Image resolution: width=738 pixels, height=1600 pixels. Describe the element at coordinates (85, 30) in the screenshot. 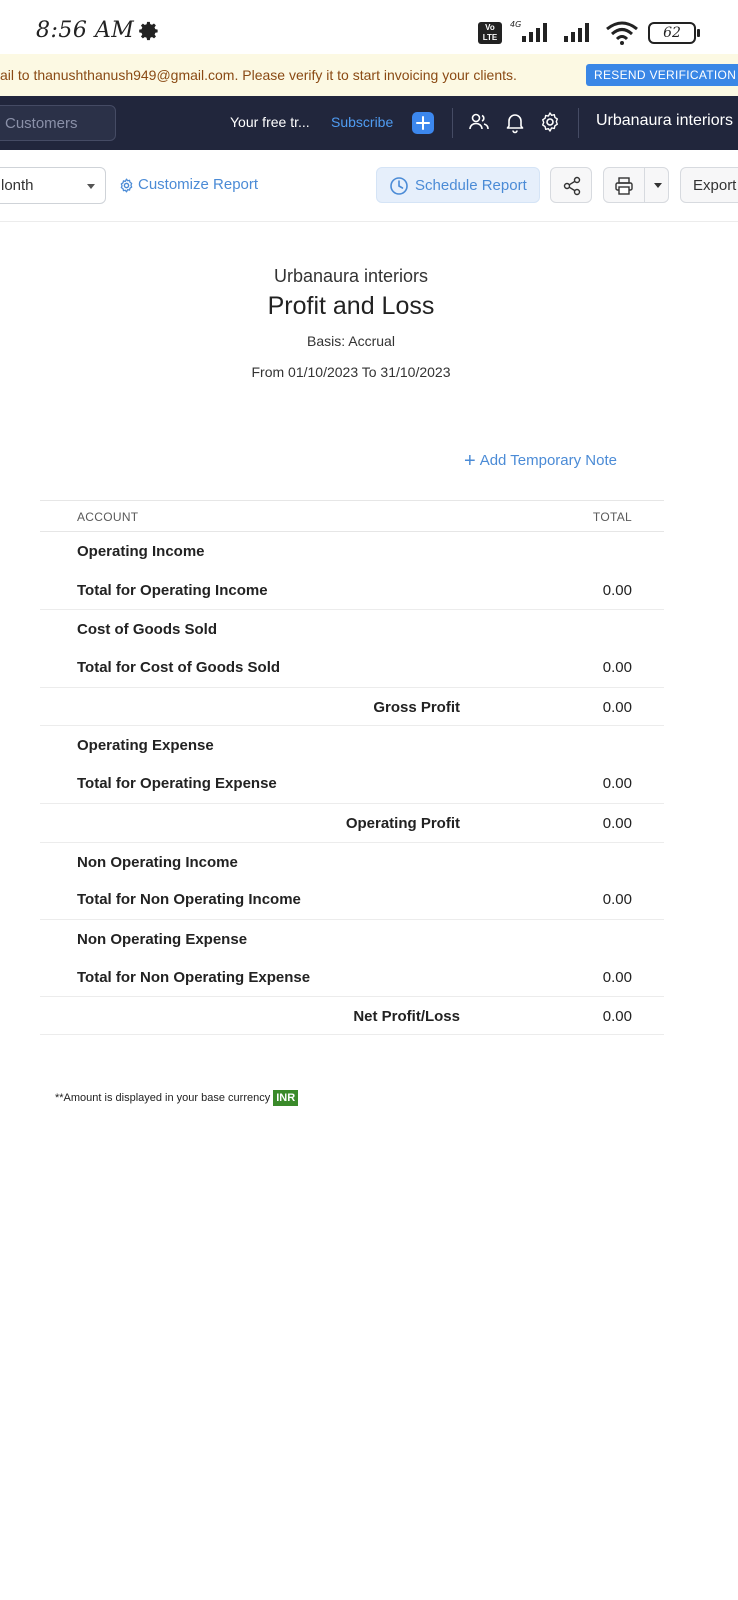

I see `status-time: 8:56 AM` at that location.